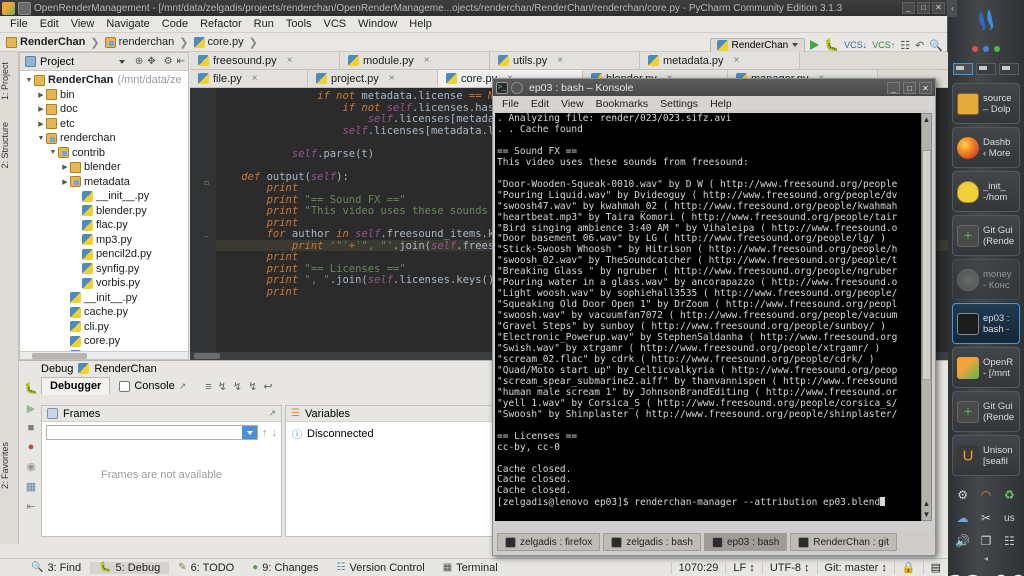 The height and width of the screenshot is (576, 1024). What do you see at coordinates (265, 60) in the screenshot?
I see `editor-tab-freesound: freesound.py ×` at bounding box center [265, 60].